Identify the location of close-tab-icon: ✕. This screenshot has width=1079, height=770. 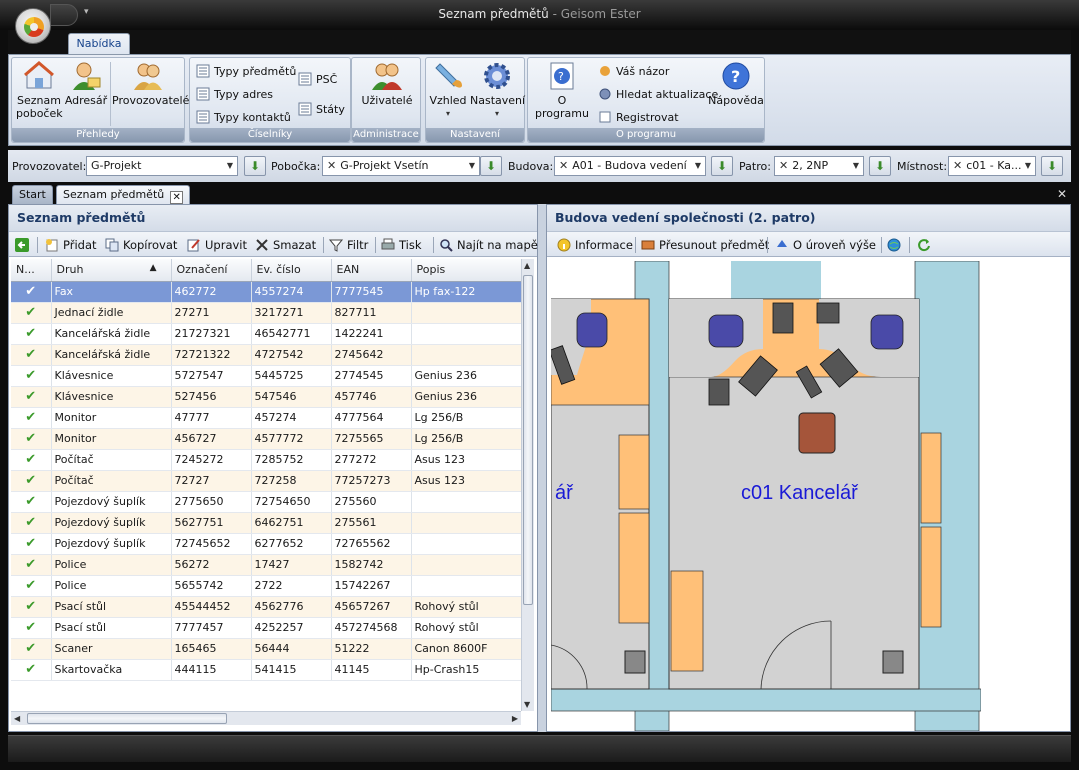
(177, 197).